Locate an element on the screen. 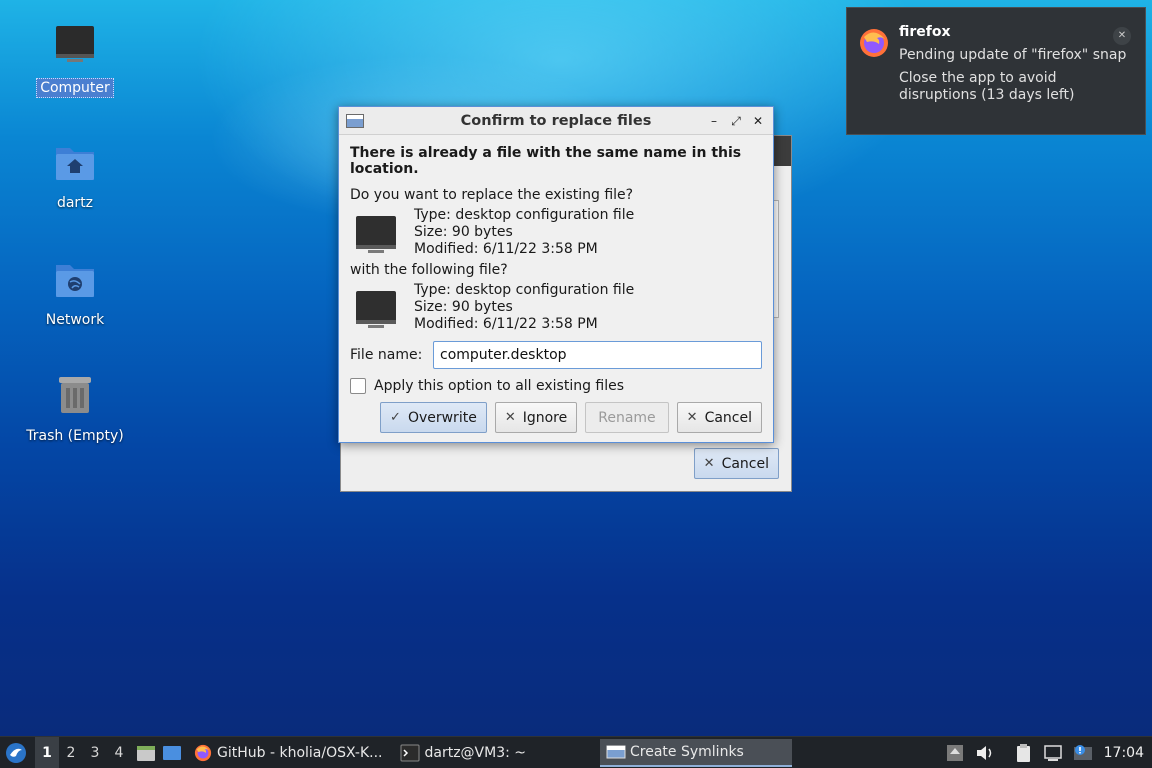 This screenshot has width=1152, height=768. terminal-icon is located at coordinates (410, 752).